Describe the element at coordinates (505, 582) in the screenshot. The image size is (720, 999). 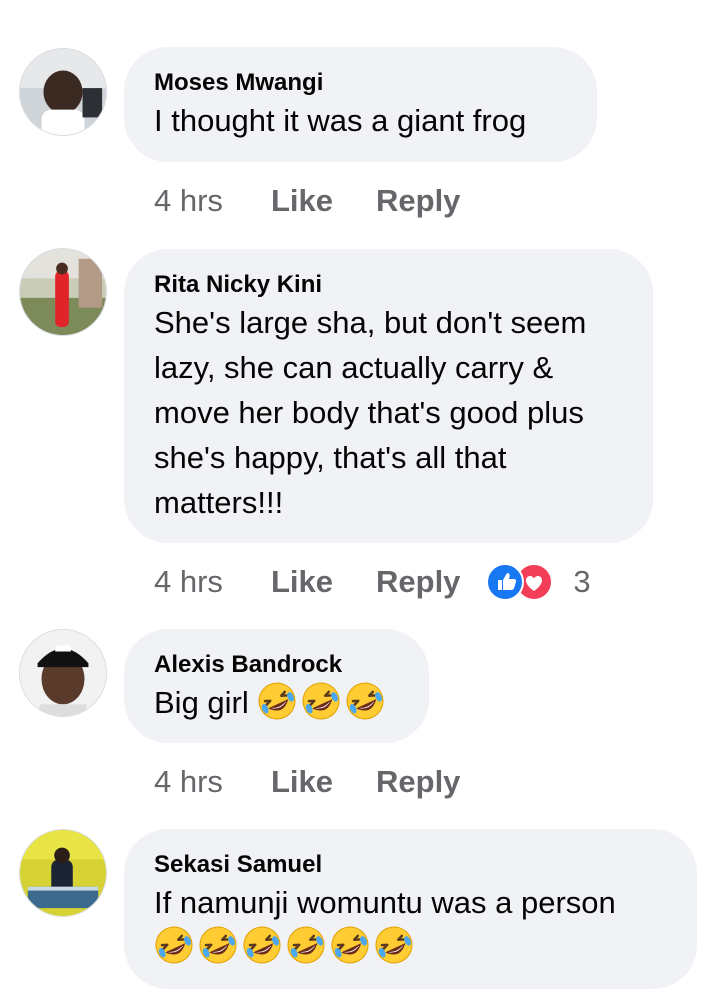
I see `like-reaction-icon` at that location.